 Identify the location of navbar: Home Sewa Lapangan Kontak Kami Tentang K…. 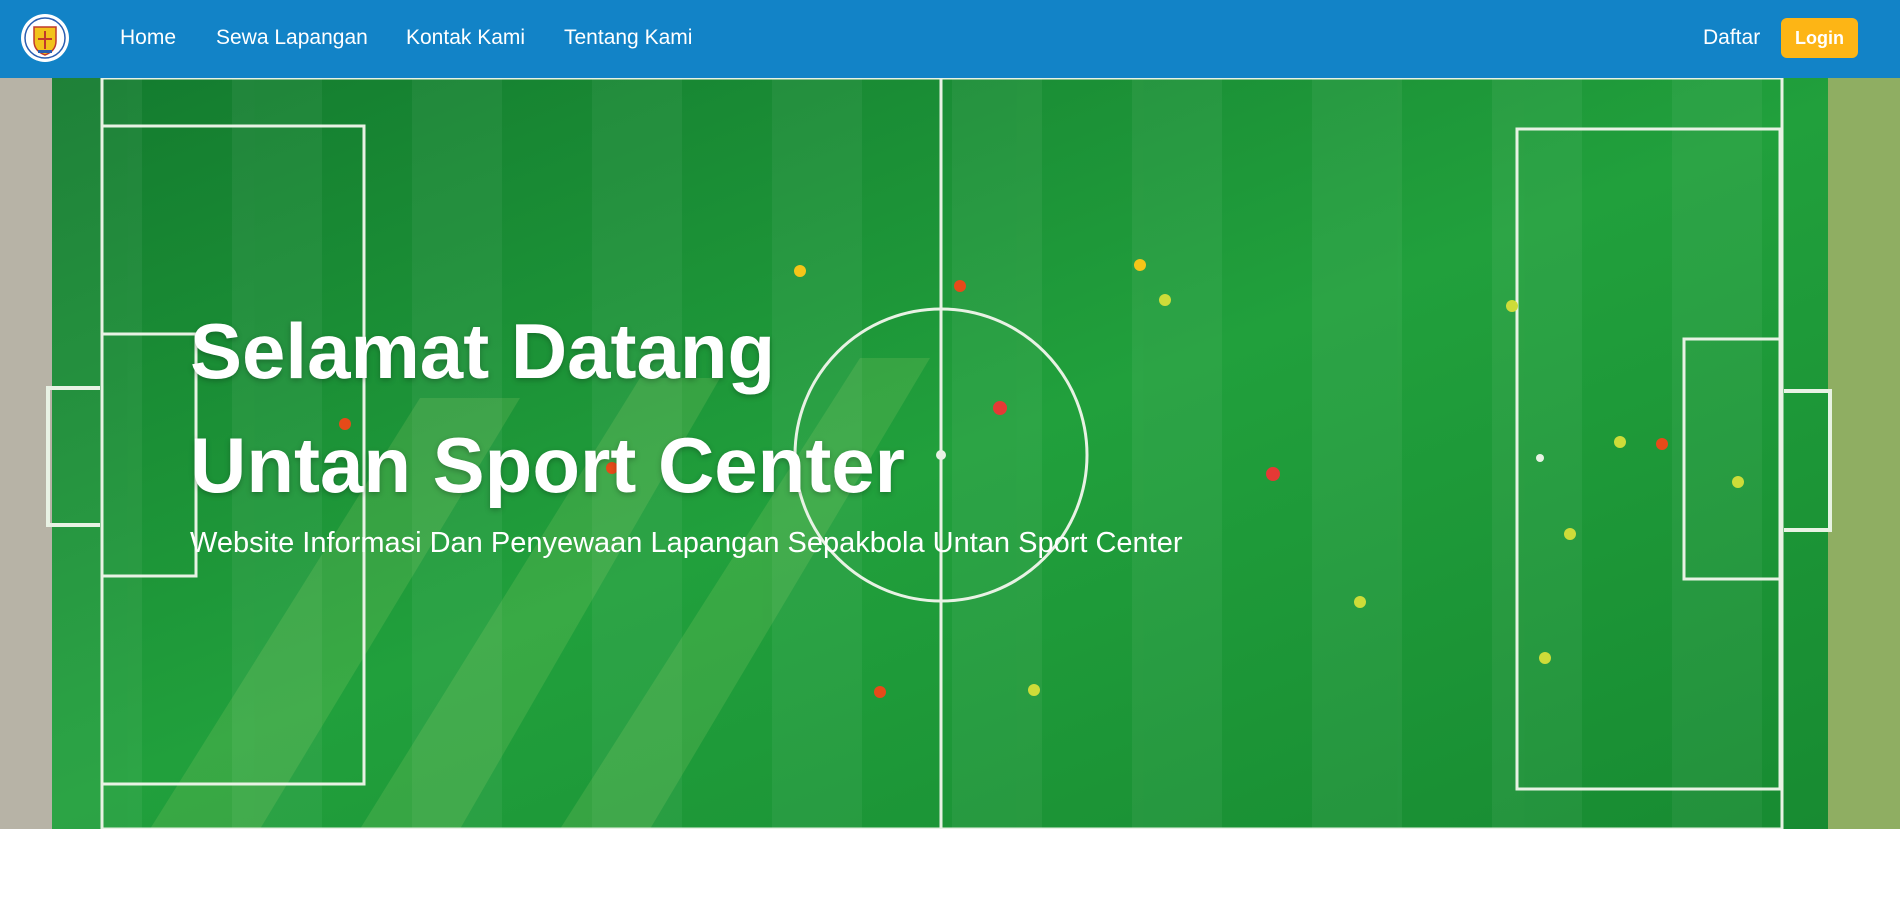
(950, 39).